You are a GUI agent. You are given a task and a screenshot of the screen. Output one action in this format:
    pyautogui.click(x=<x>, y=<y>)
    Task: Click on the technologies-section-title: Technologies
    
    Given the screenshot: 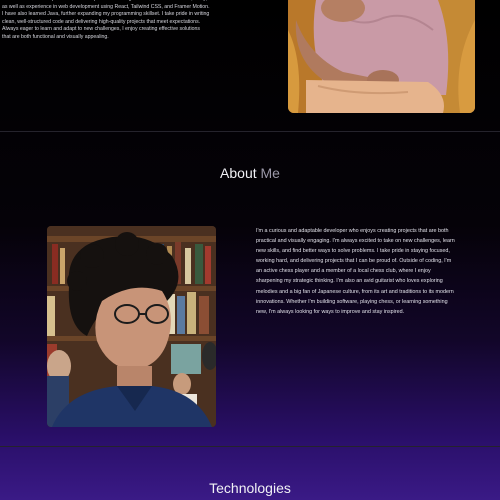 What is the action you would take?
    pyautogui.click(x=250, y=488)
    